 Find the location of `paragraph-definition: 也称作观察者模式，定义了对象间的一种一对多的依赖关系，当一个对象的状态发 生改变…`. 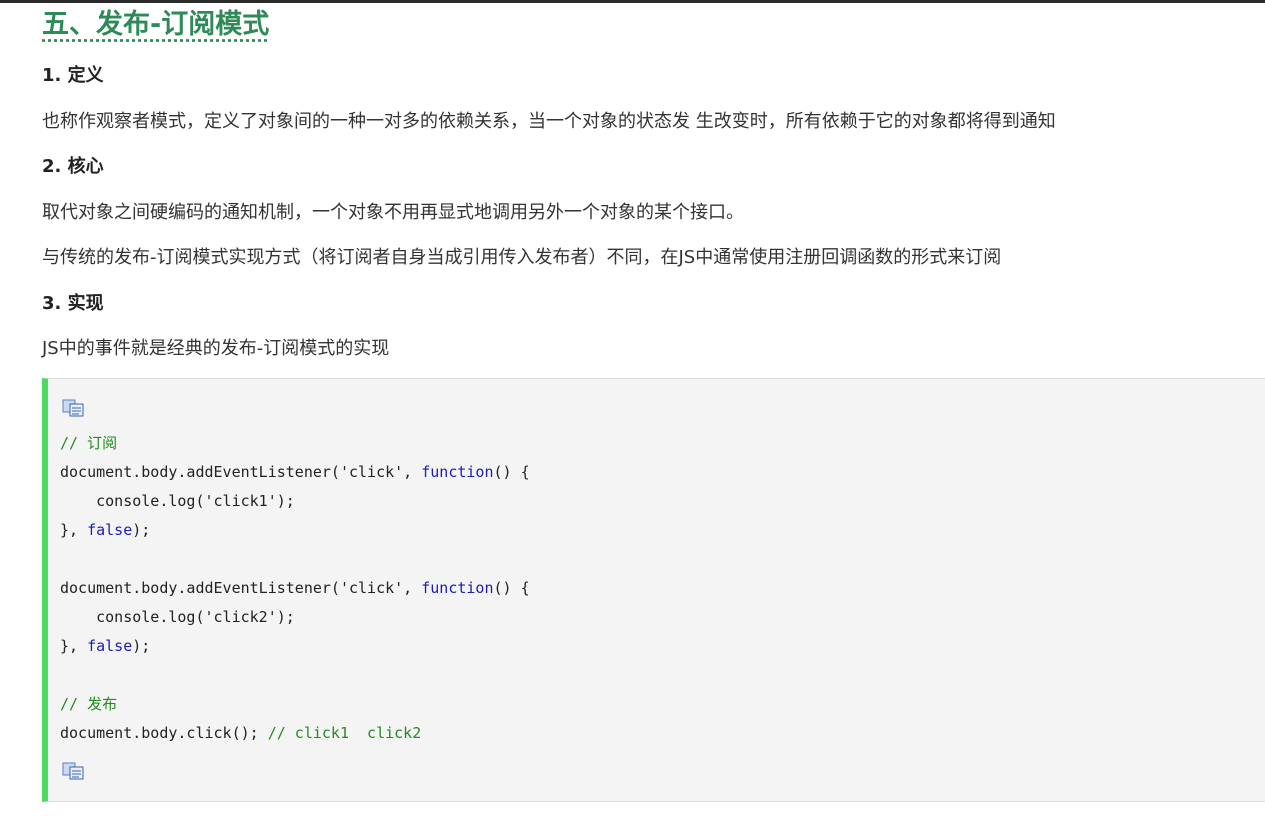

paragraph-definition: 也称作观察者模式，定义了对象间的一种一对多的依赖关系，当一个对象的状态发 生改变… is located at coordinates (549, 121).